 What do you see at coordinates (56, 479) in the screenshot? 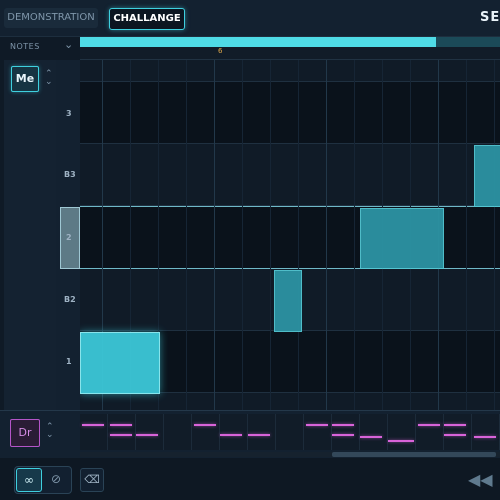
I see `no-loop-icon: ⊘` at bounding box center [56, 479].